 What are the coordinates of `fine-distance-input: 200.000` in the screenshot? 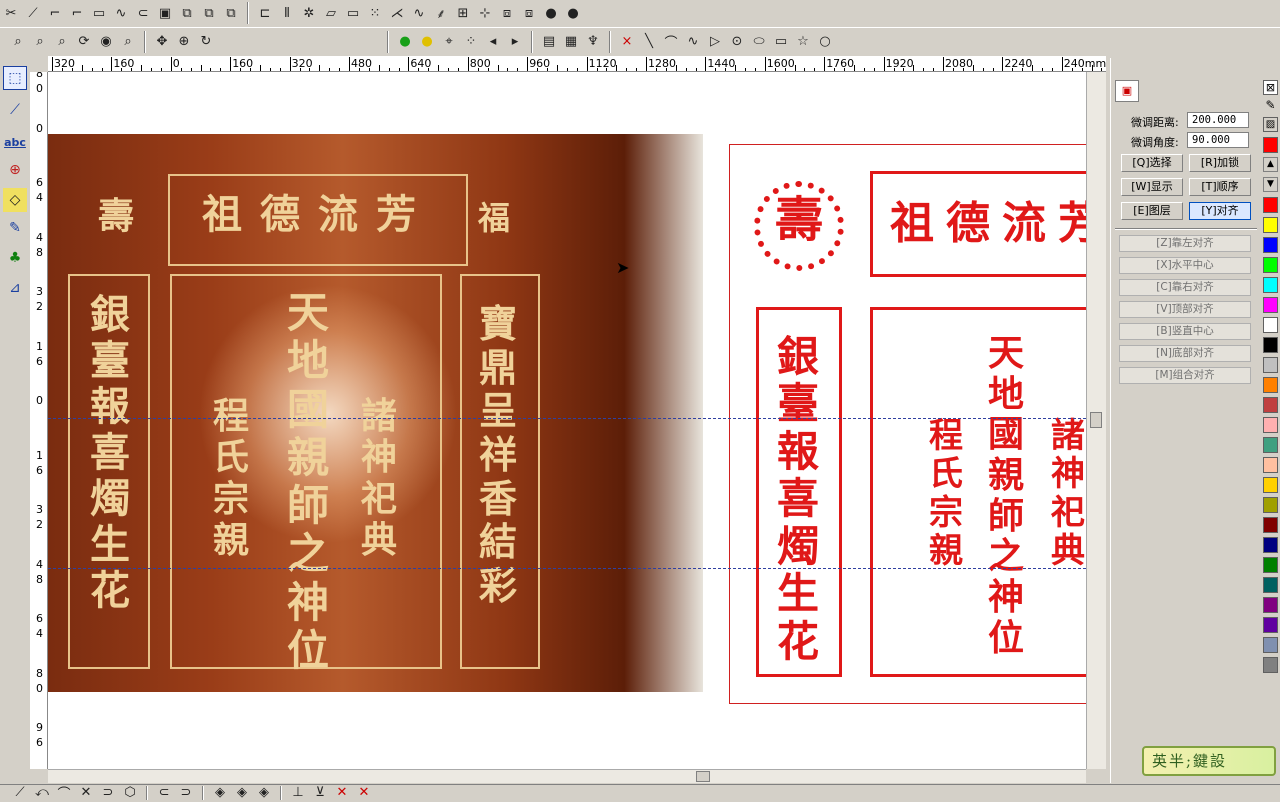 It's located at (1218, 120).